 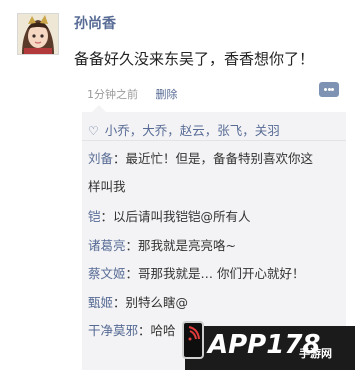 What do you see at coordinates (180, 245) in the screenshot?
I see `comment-text: ：那我就是亮亮咯~` at bounding box center [180, 245].